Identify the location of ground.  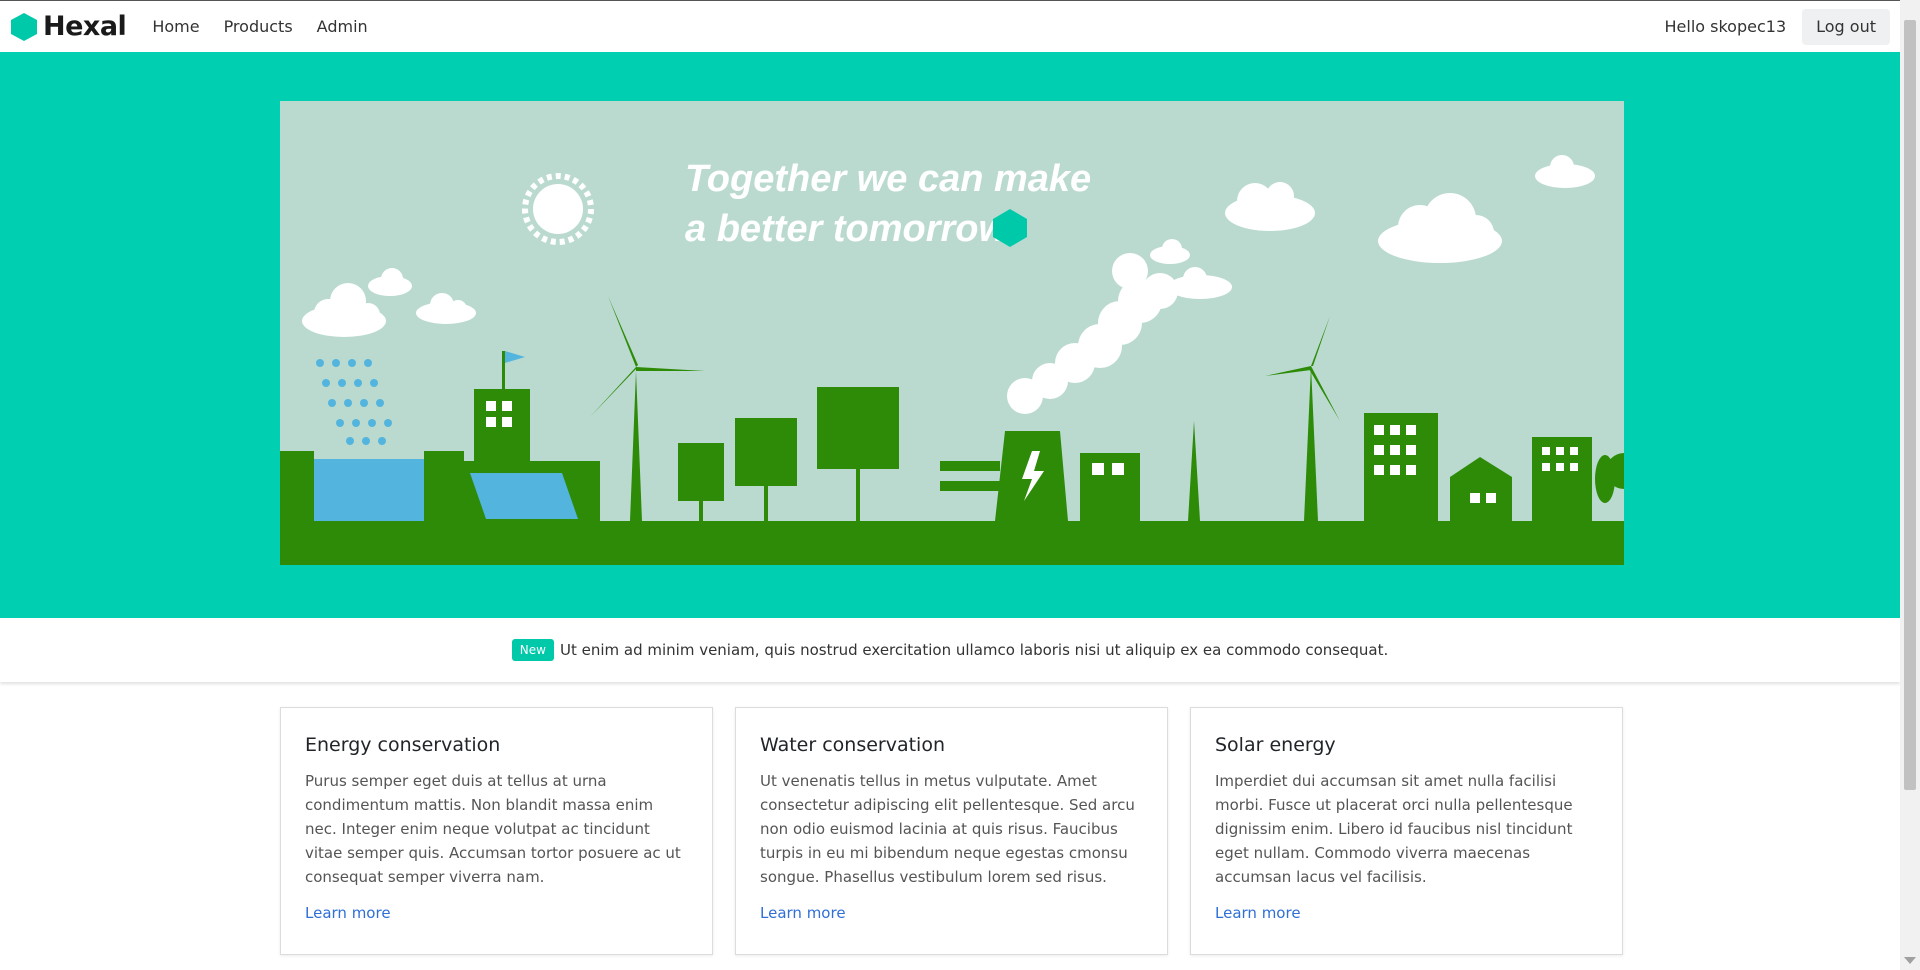
(952, 543).